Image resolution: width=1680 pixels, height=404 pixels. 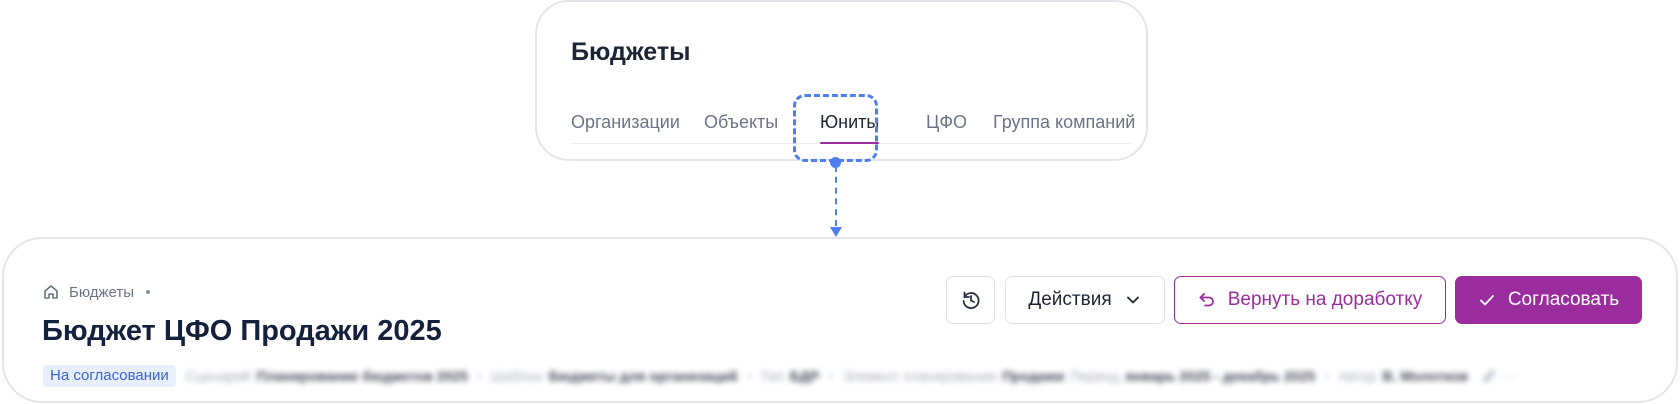 What do you see at coordinates (741, 127) in the screenshot?
I see `tab-objects: Объекты` at bounding box center [741, 127].